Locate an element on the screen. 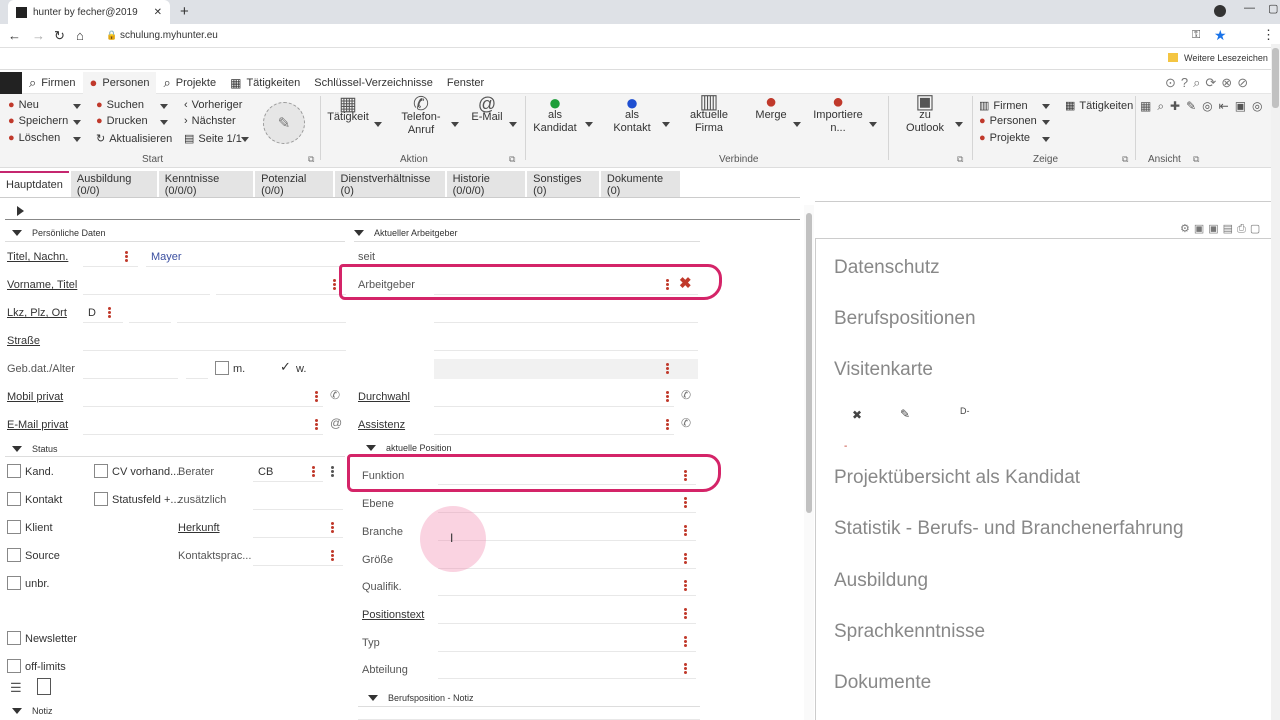 This screenshot has width=1280, height=720. arbeitgeber-extra-field is located at coordinates (566, 313).